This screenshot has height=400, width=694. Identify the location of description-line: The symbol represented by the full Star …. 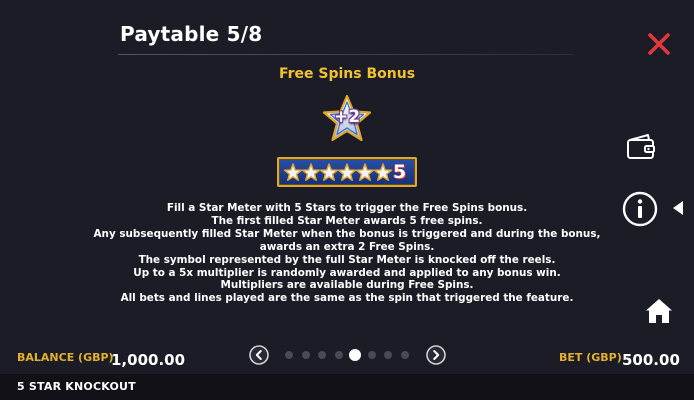
(347, 259).